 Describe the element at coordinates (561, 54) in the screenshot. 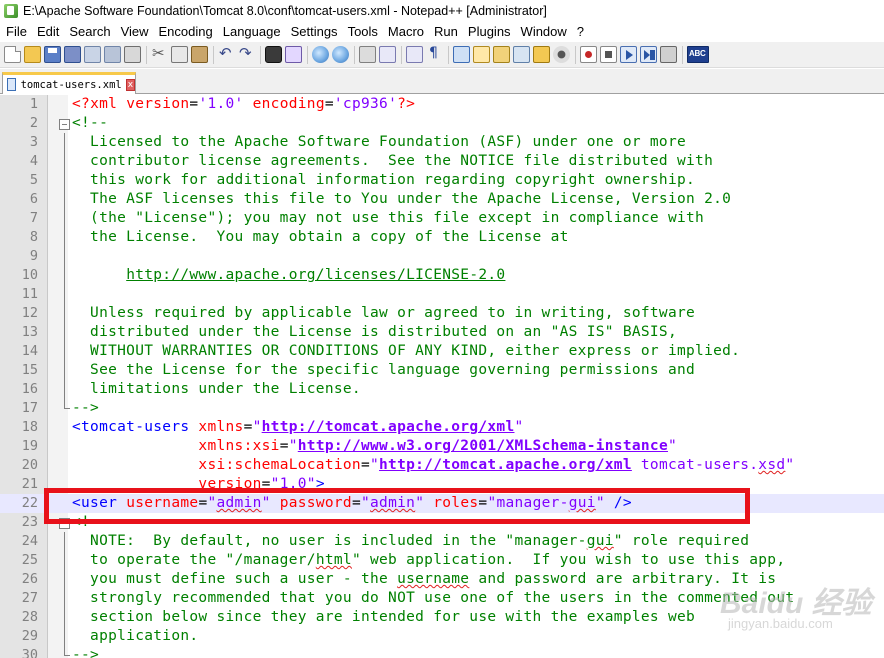

I see `monitoring-icon` at that location.